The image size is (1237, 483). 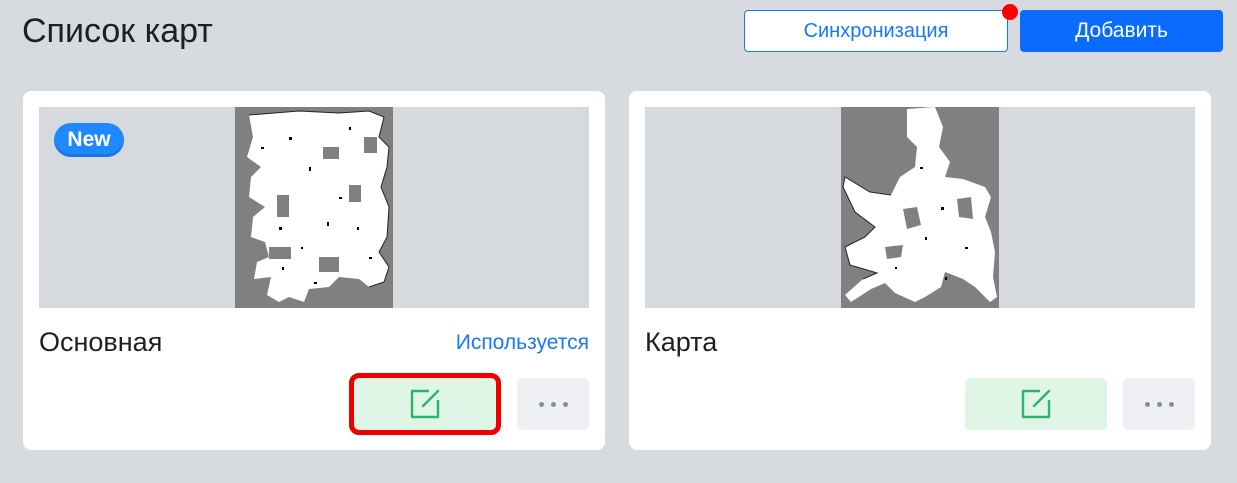 What do you see at coordinates (522, 342) in the screenshot?
I see `status-in-use: Используется` at bounding box center [522, 342].